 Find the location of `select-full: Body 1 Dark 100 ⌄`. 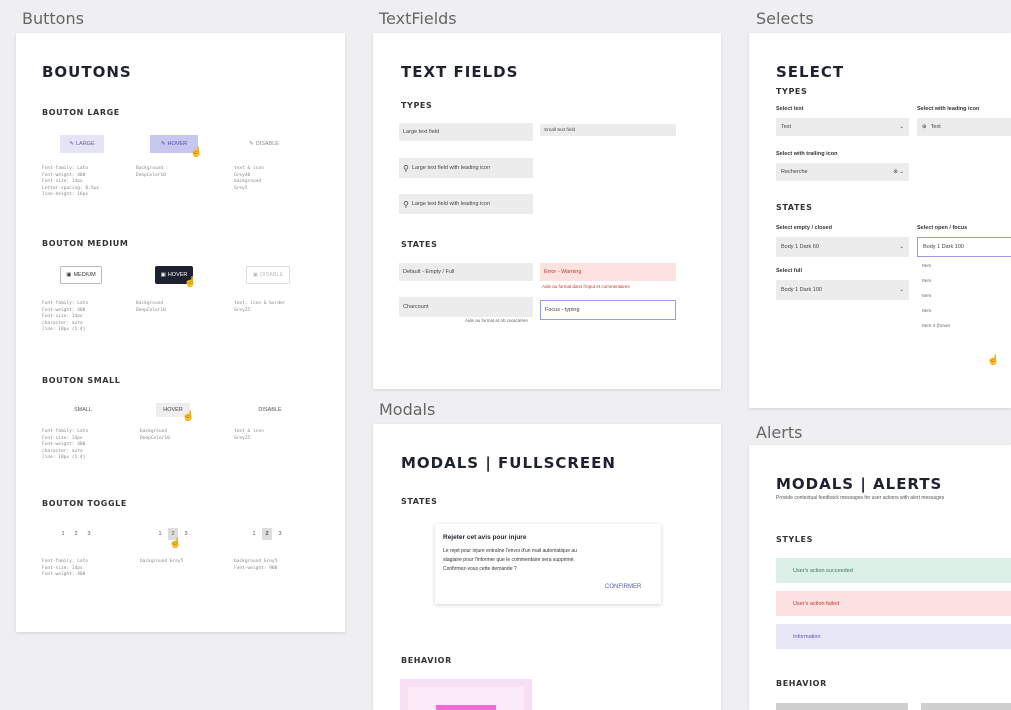

select-full: Body 1 Dark 100 ⌄ is located at coordinates (842, 290).